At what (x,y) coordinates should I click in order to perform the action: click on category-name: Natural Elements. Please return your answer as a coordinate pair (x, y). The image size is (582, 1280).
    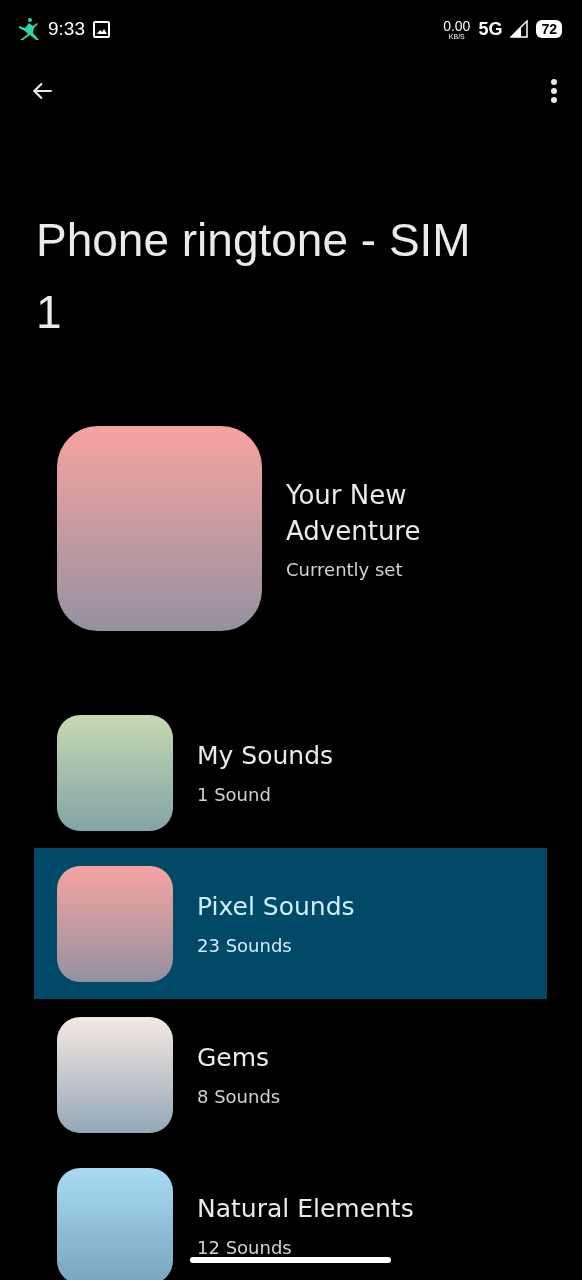
    Looking at the image, I should click on (305, 1208).